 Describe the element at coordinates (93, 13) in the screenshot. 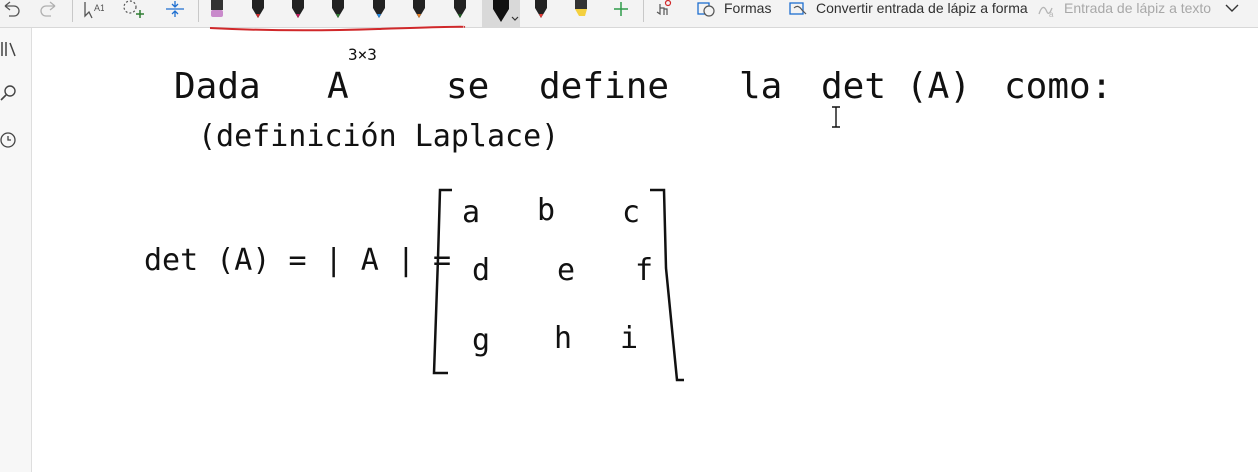

I see `lasso-select-text-icon: A1` at that location.